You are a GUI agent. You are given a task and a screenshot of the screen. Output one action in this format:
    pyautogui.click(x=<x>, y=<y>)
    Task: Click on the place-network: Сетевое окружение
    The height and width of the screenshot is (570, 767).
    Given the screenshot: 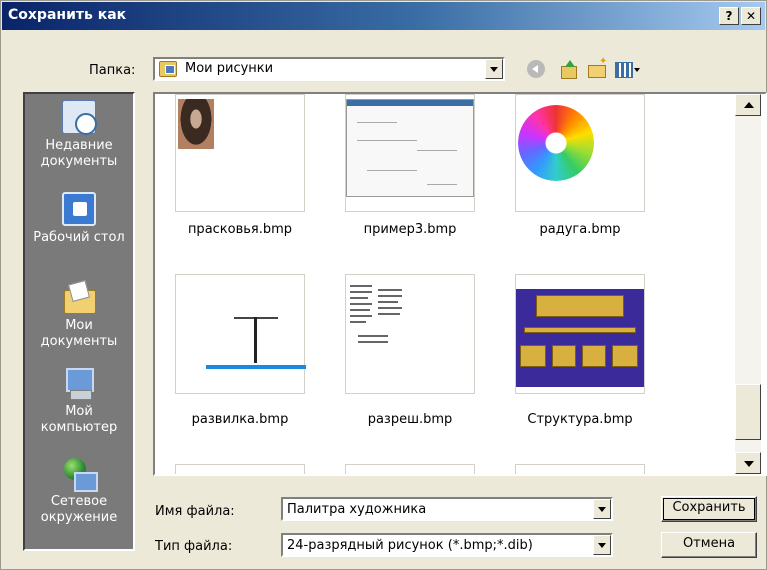 What is the action you would take?
    pyautogui.click(x=79, y=491)
    